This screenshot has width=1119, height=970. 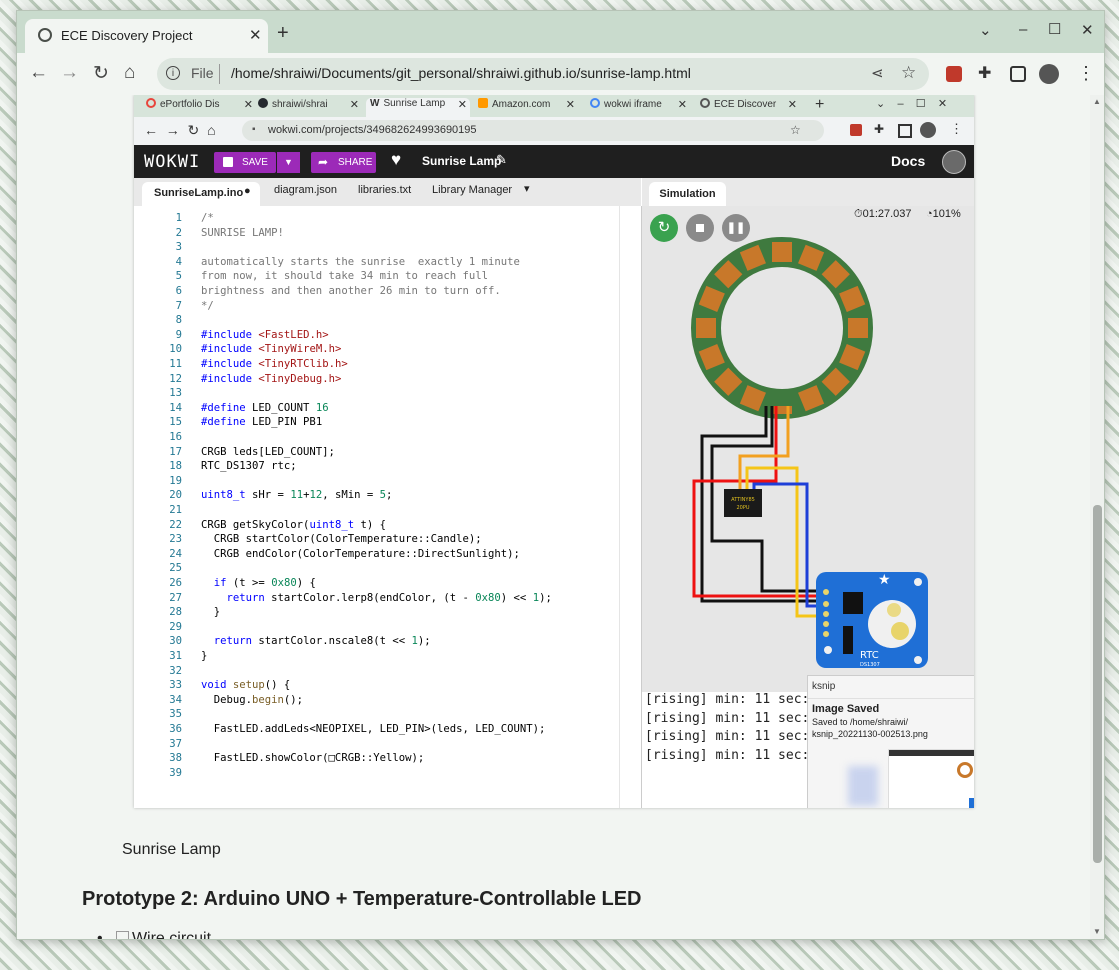 I want to click on line-number: 32, so click(x=175, y=670).